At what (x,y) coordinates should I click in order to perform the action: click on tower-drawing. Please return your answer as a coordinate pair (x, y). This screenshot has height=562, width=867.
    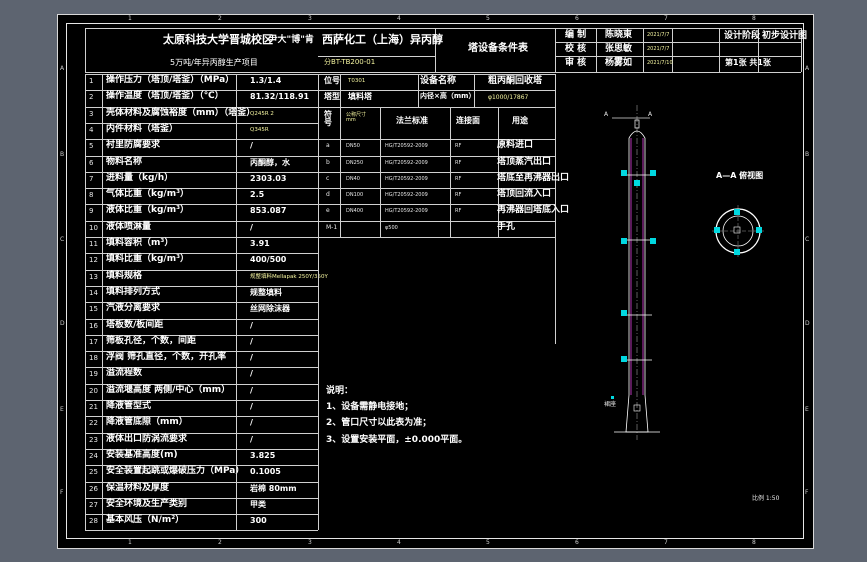
    Looking at the image, I should click on (687, 272).